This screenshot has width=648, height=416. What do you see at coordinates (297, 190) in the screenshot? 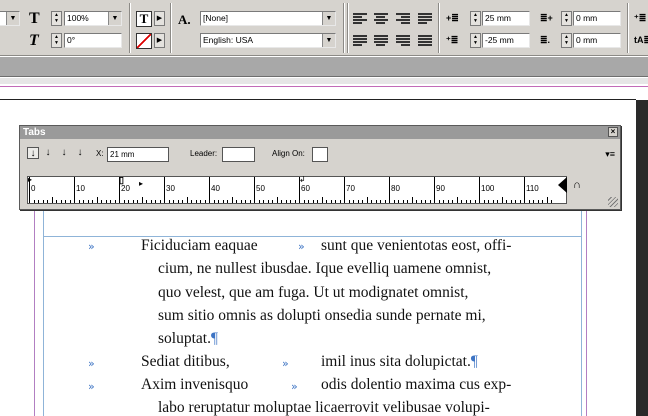
I see `tab-ruler: ▸ ▯ ▸ ↲ 0 10 20 30 40 50 60 70 80 90 100 110` at bounding box center [297, 190].